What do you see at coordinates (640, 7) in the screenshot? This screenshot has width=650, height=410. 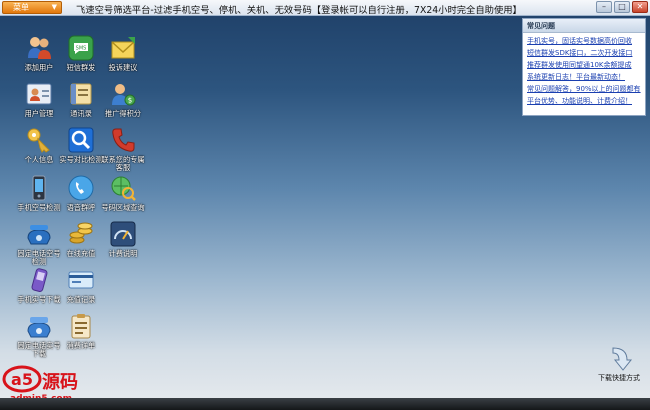 I see `close-button: ✕` at bounding box center [640, 7].